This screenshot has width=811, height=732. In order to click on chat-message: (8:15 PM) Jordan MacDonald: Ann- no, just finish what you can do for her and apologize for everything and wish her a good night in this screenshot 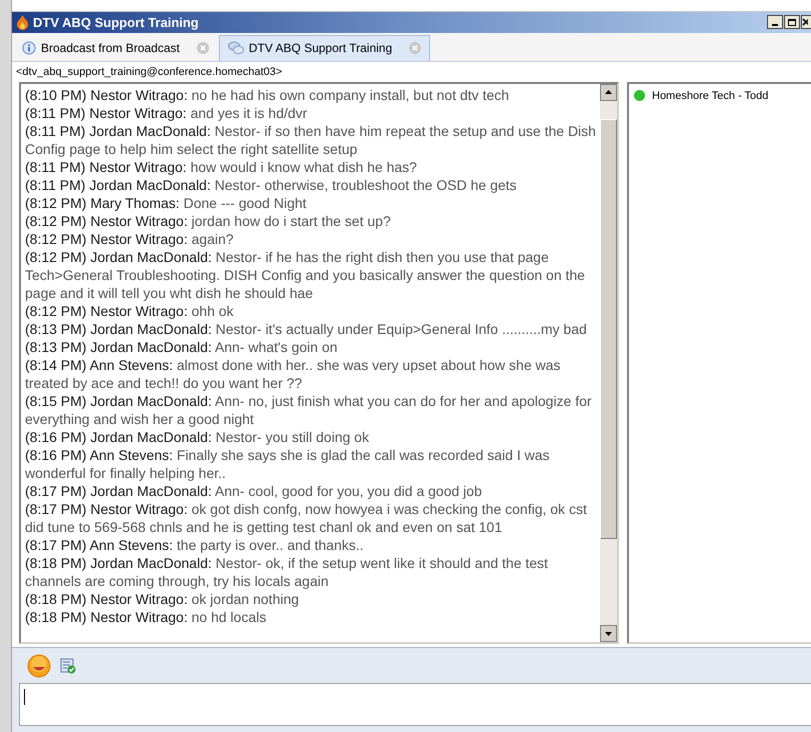, I will do `click(309, 410)`.